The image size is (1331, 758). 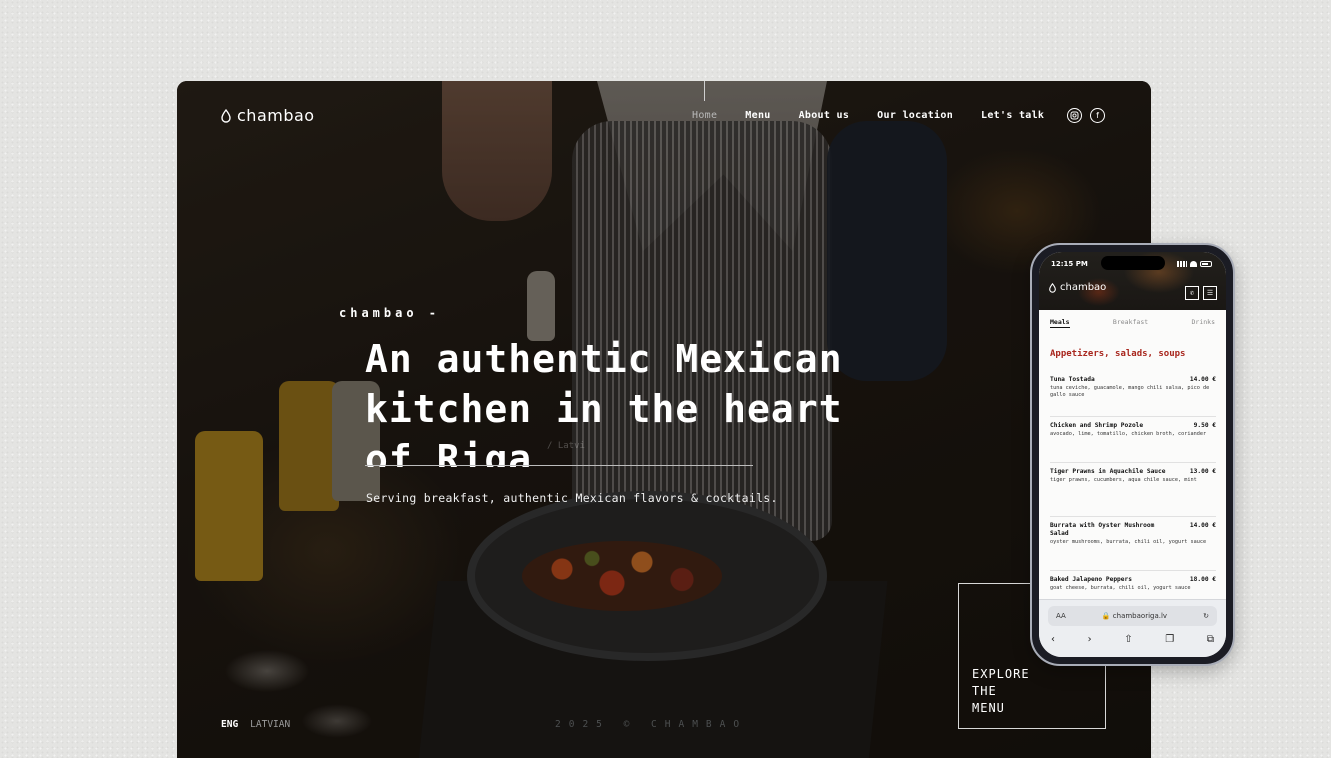 I want to click on social-links: f, so click(x=1086, y=115).